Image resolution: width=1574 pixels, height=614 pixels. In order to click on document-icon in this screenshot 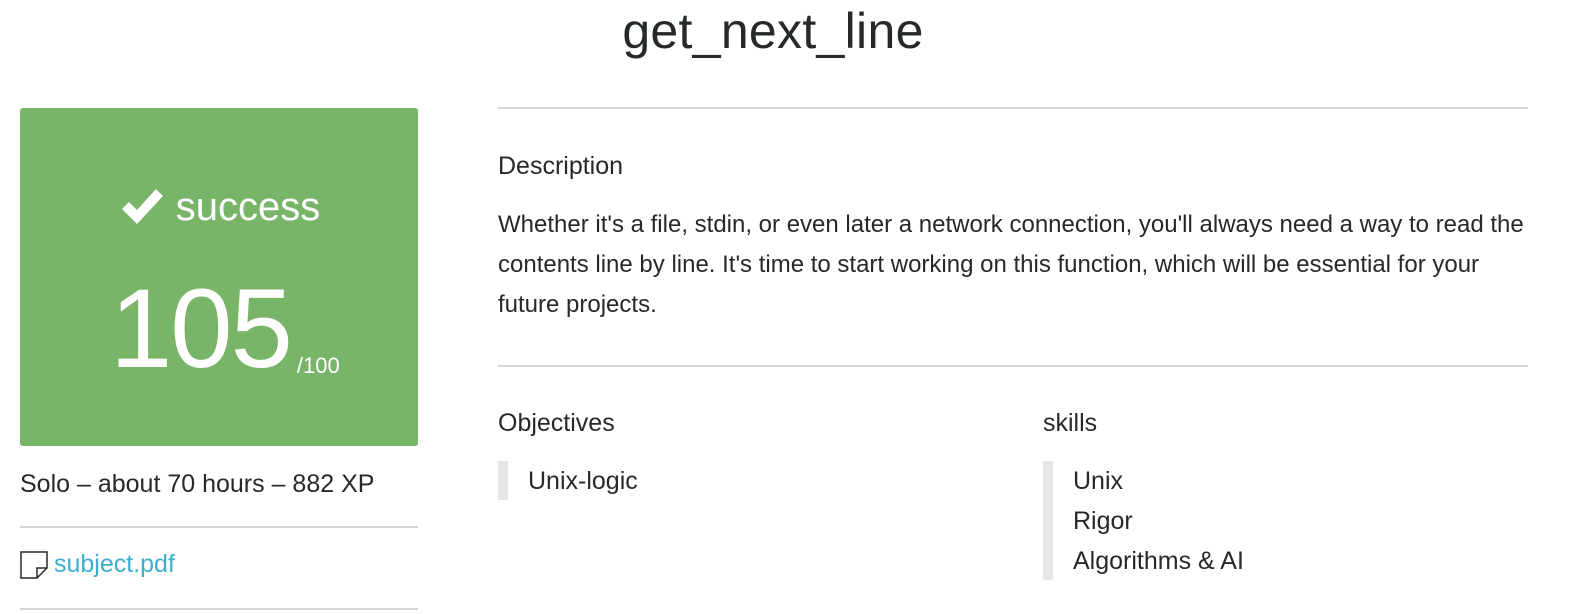, I will do `click(34, 564)`.